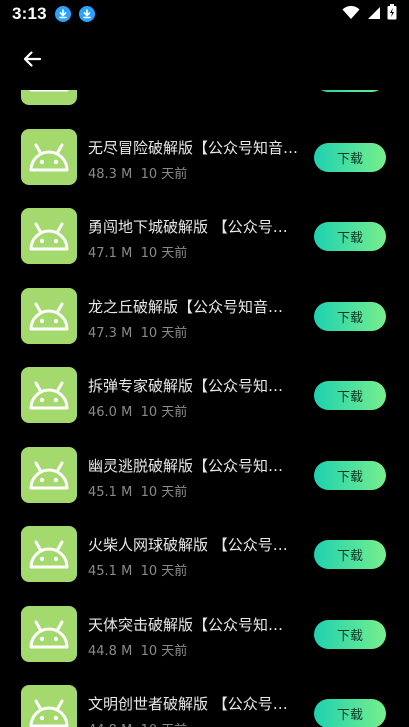  Describe the element at coordinates (204, 103) in the screenshot. I see `list-item` at that location.